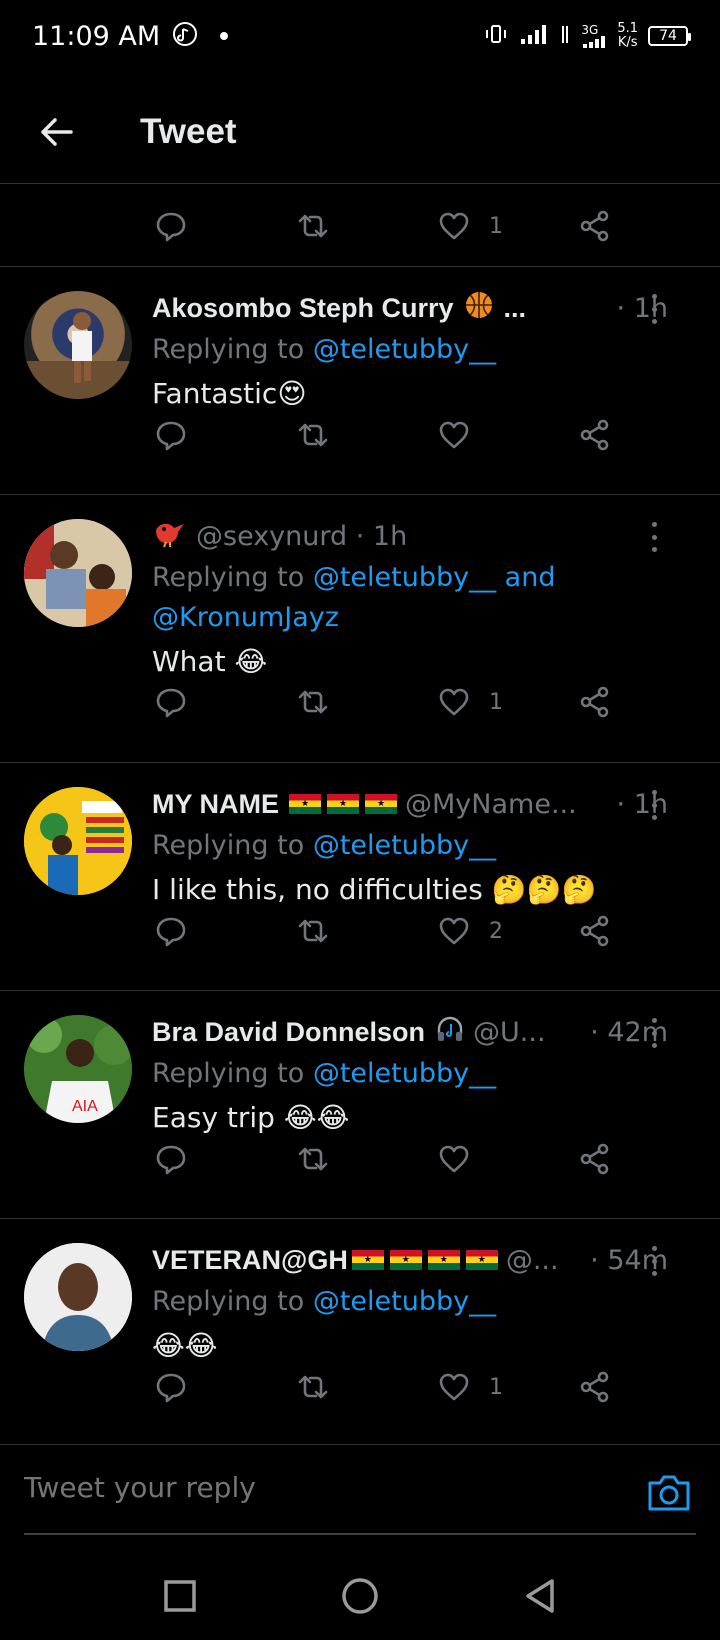  I want to click on reply-composer, so click(360, 1496).